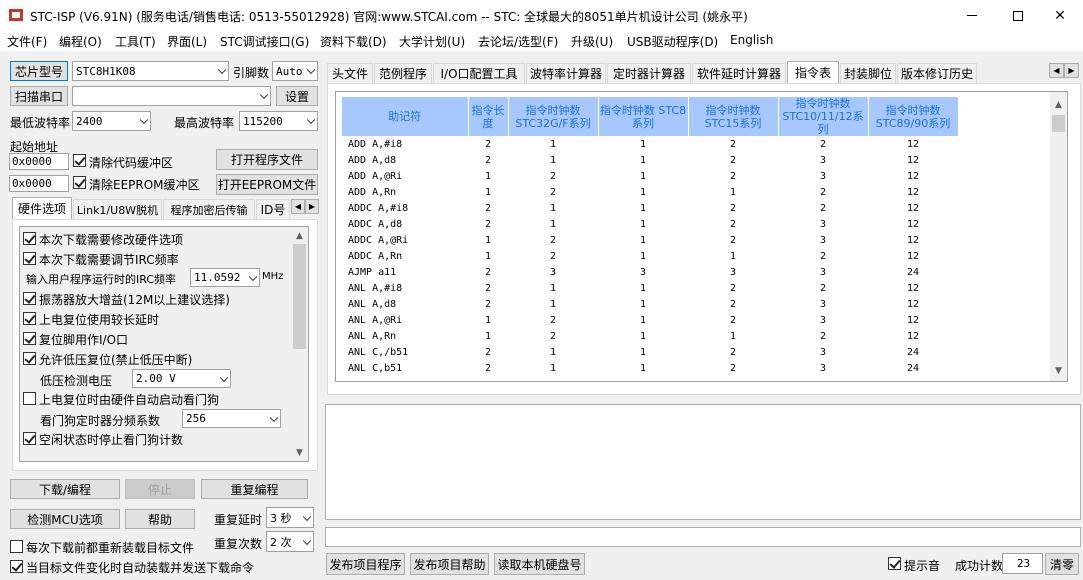 This screenshot has width=1083, height=580. I want to click on tab-package: 封装脚位, so click(868, 73).